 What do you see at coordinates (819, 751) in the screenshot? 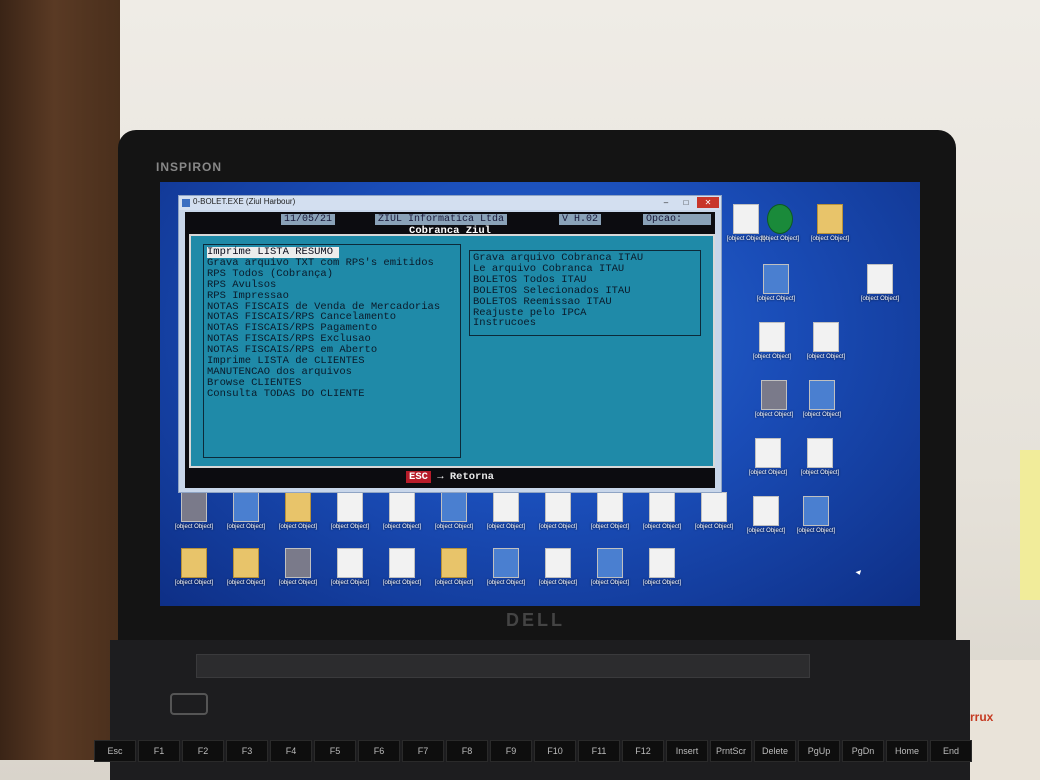
I see `key-16: PgUp` at bounding box center [819, 751].